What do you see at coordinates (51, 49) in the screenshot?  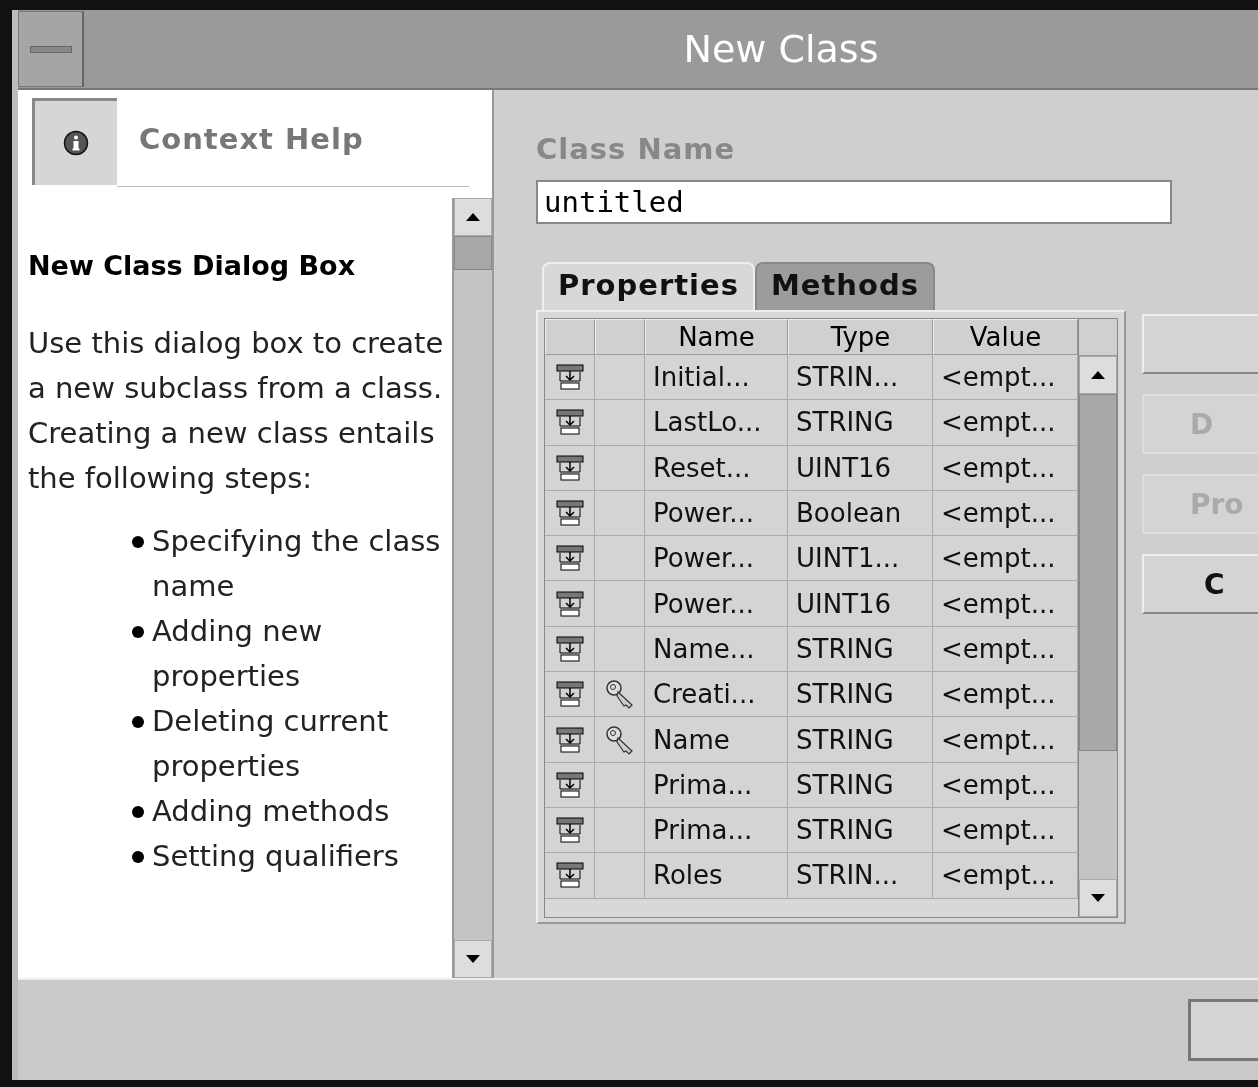 I see `window-menu-button` at bounding box center [51, 49].